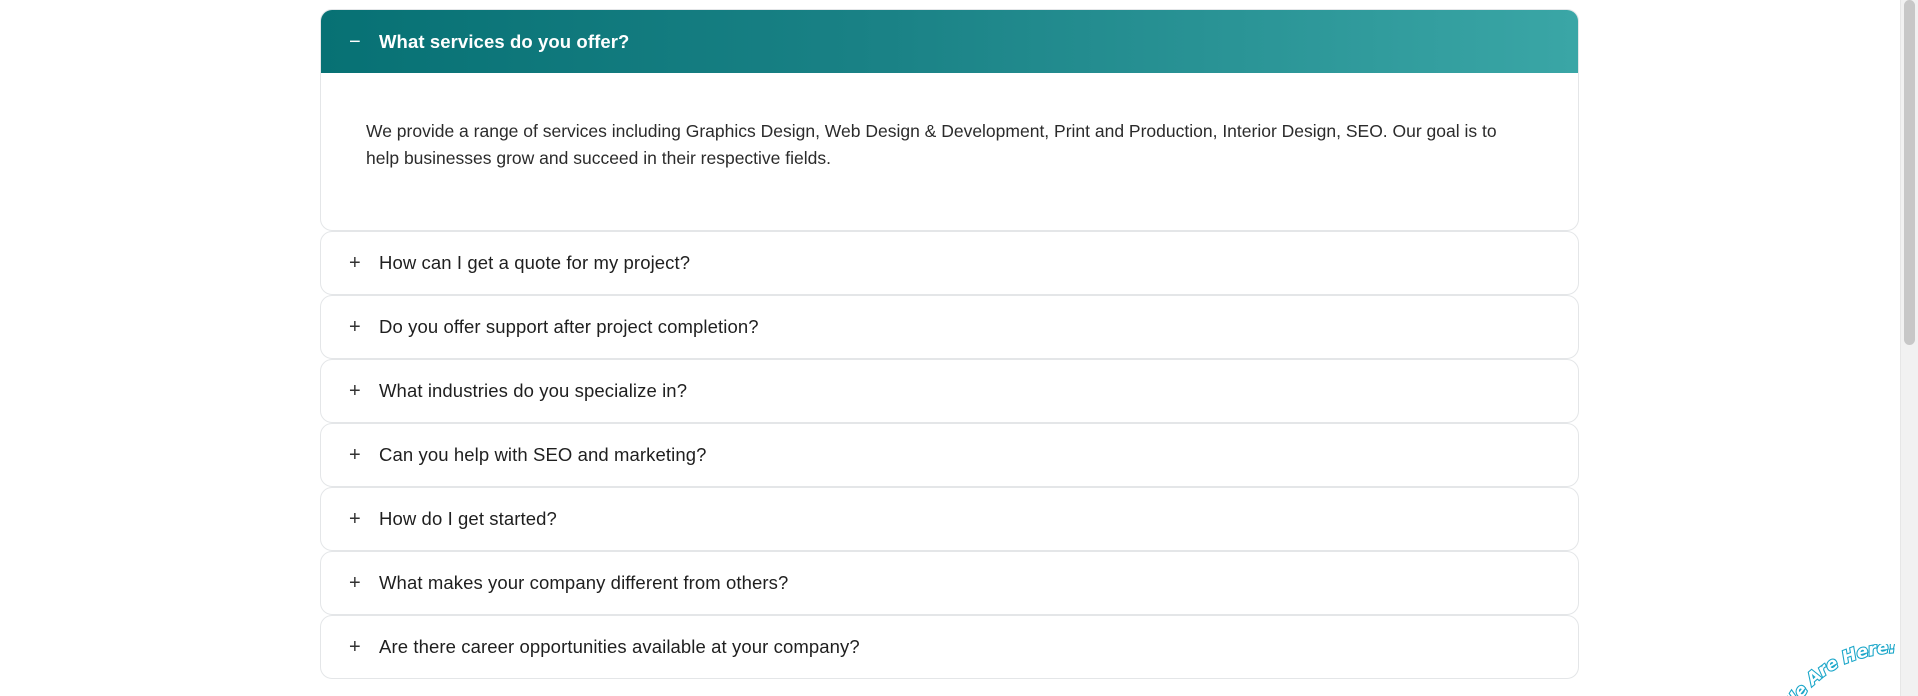 Image resolution: width=1918 pixels, height=696 pixels. Describe the element at coordinates (504, 41) in the screenshot. I see `faq-question: What services do you offer?` at that location.